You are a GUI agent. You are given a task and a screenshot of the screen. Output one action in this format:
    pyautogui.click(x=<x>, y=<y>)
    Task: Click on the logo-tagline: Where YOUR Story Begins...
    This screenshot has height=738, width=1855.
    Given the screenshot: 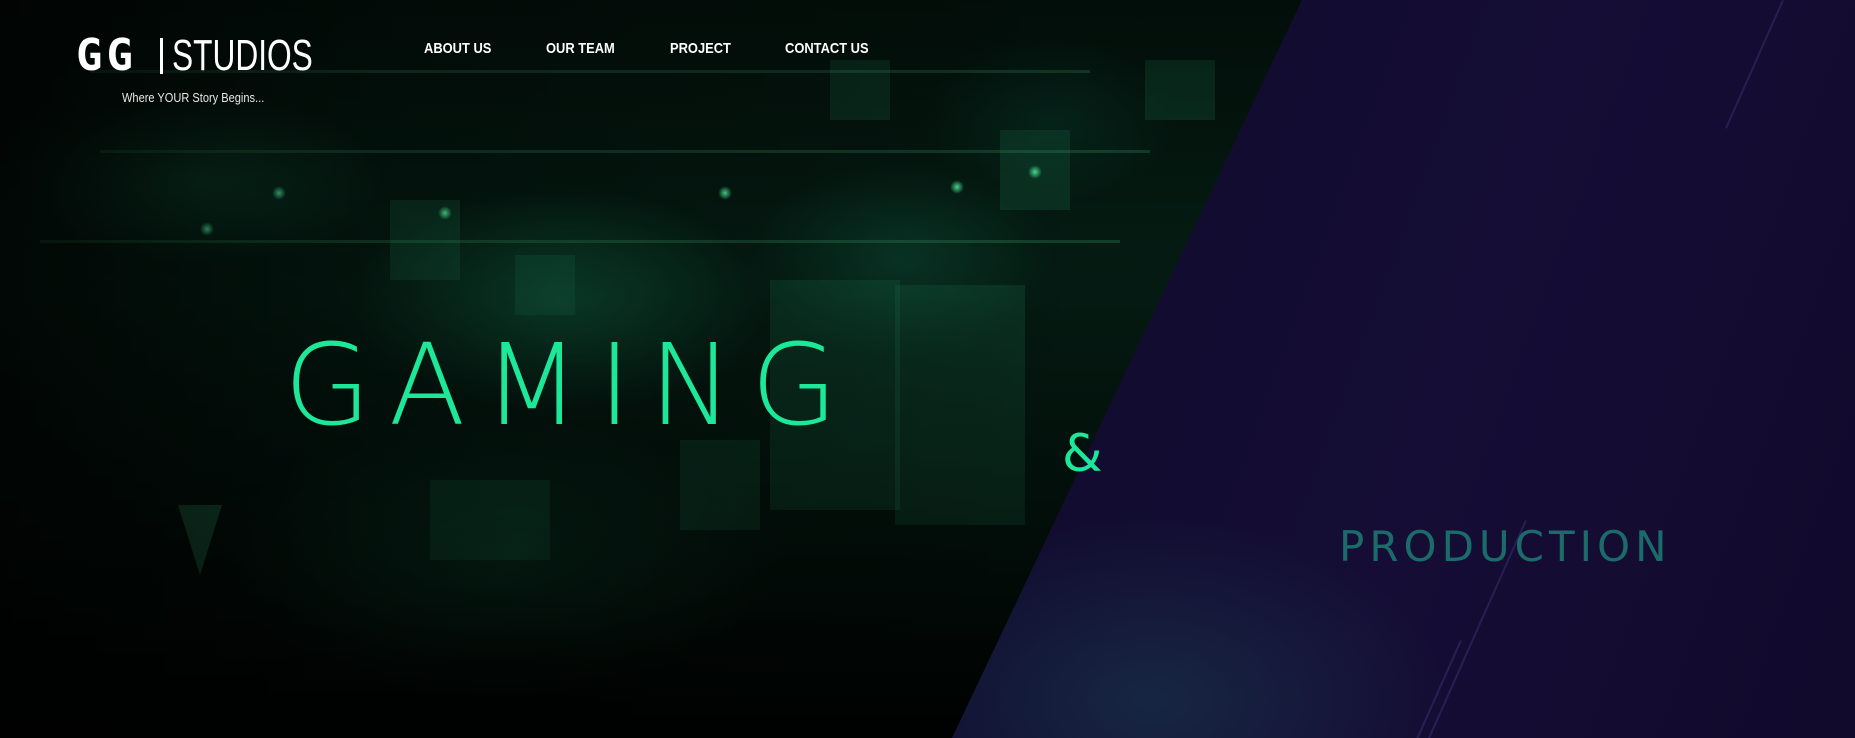 What is the action you would take?
    pyautogui.click(x=193, y=97)
    